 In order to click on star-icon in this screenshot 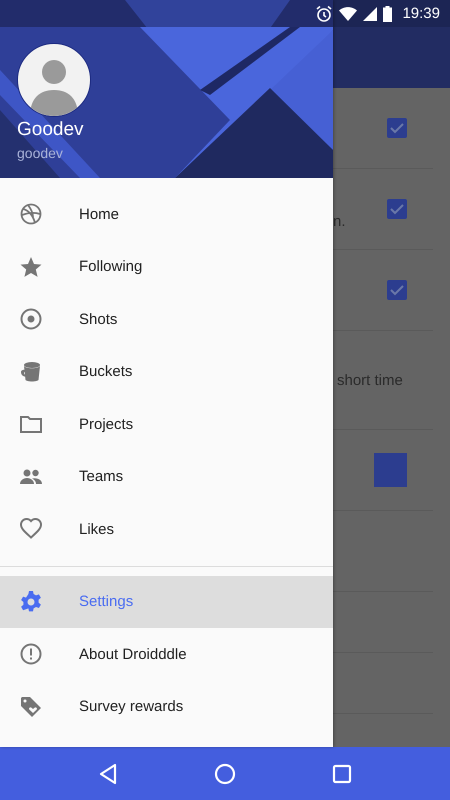, I will do `click(31, 266)`.